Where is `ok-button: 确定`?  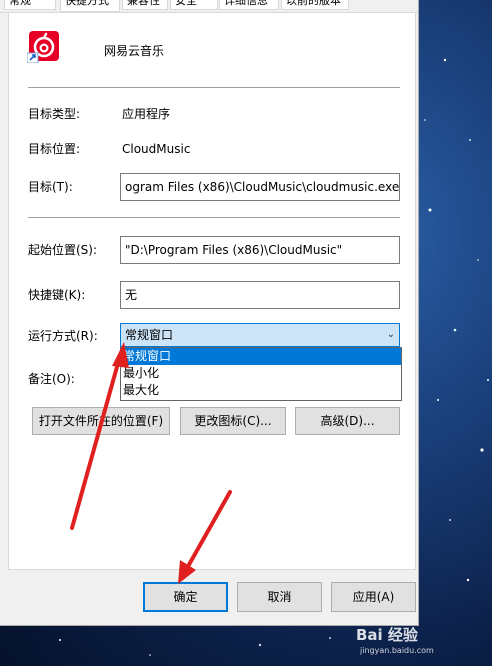
ok-button: 确定 is located at coordinates (185, 597).